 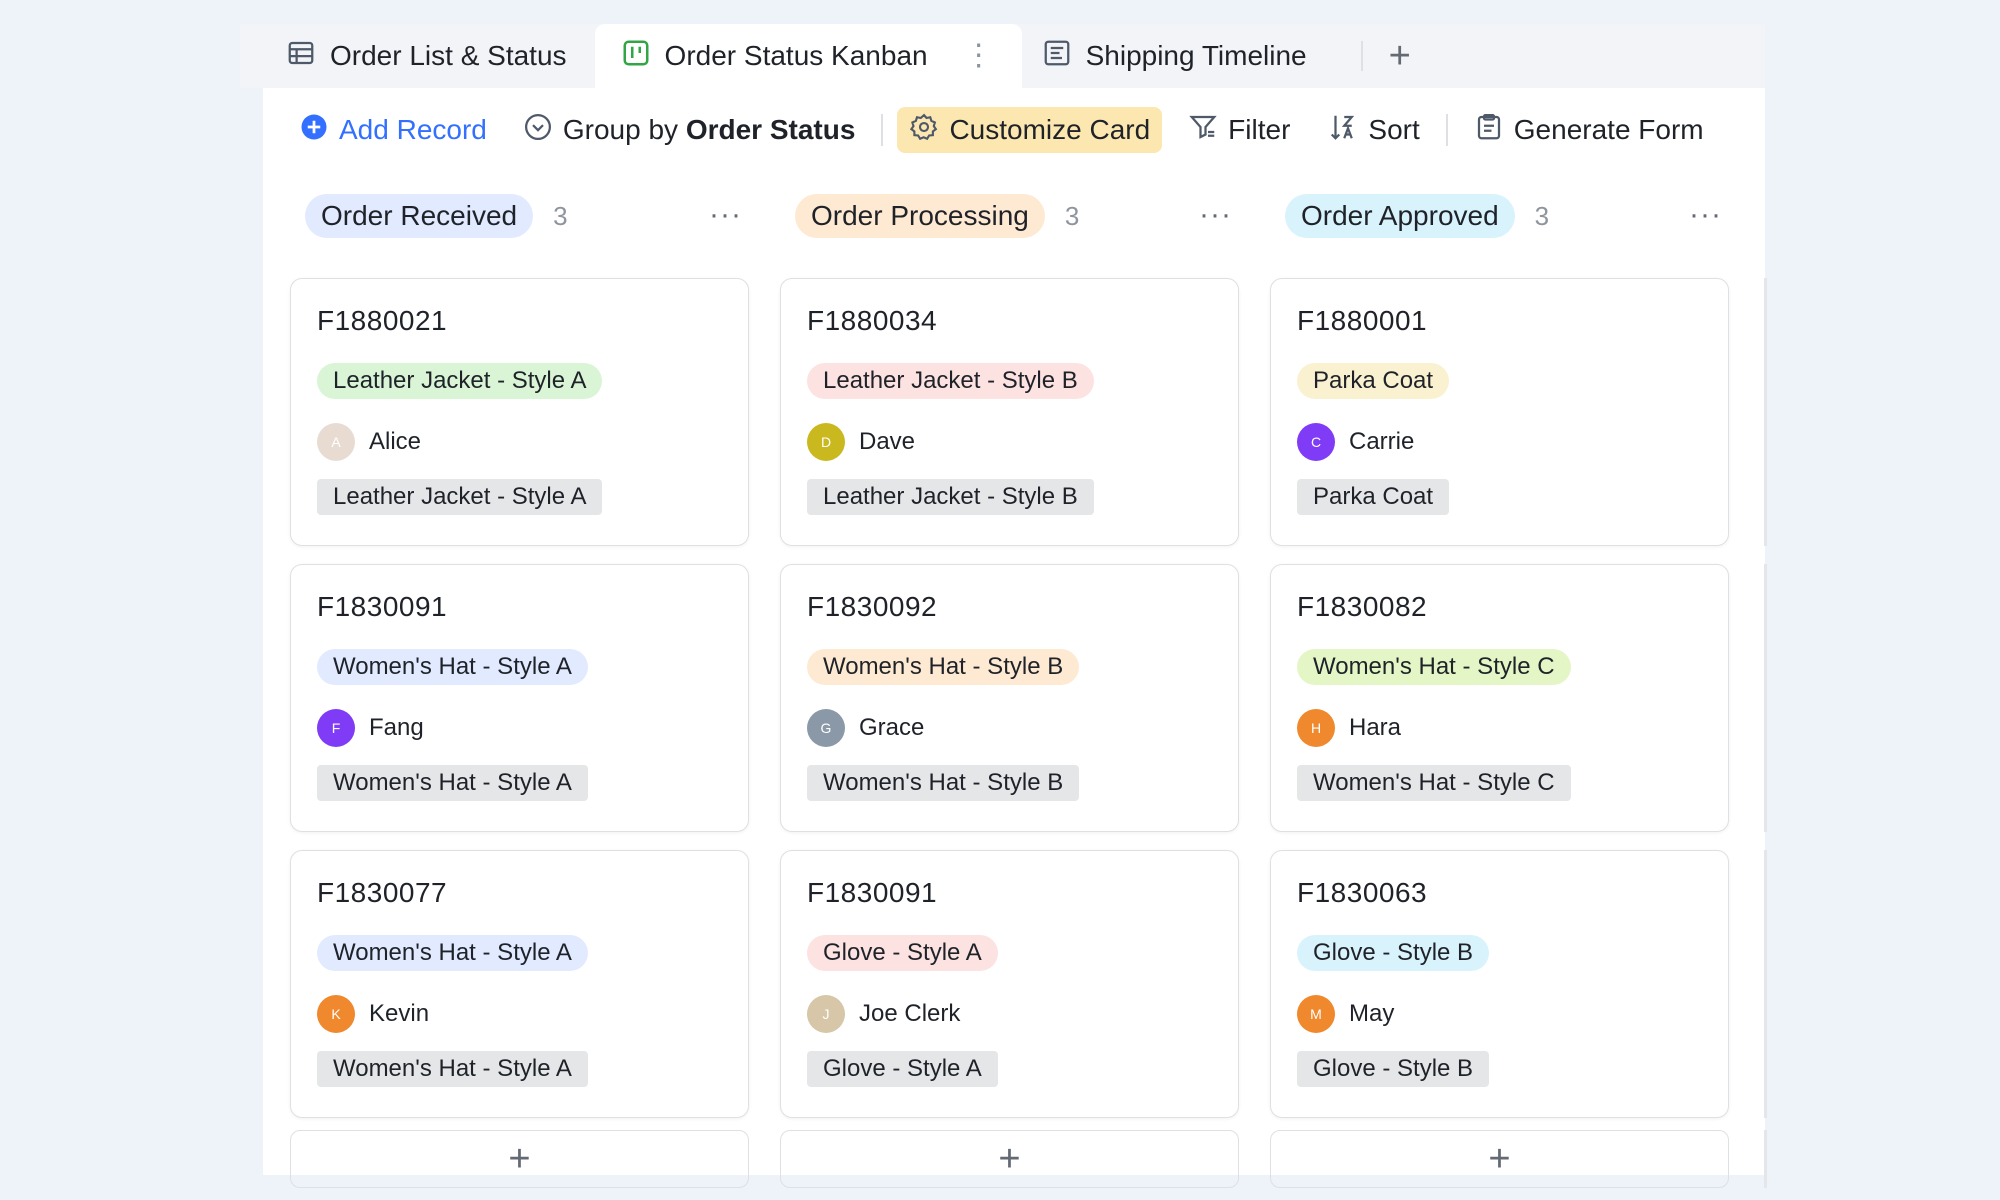 I want to click on timeline-icon, so click(x=1057, y=56).